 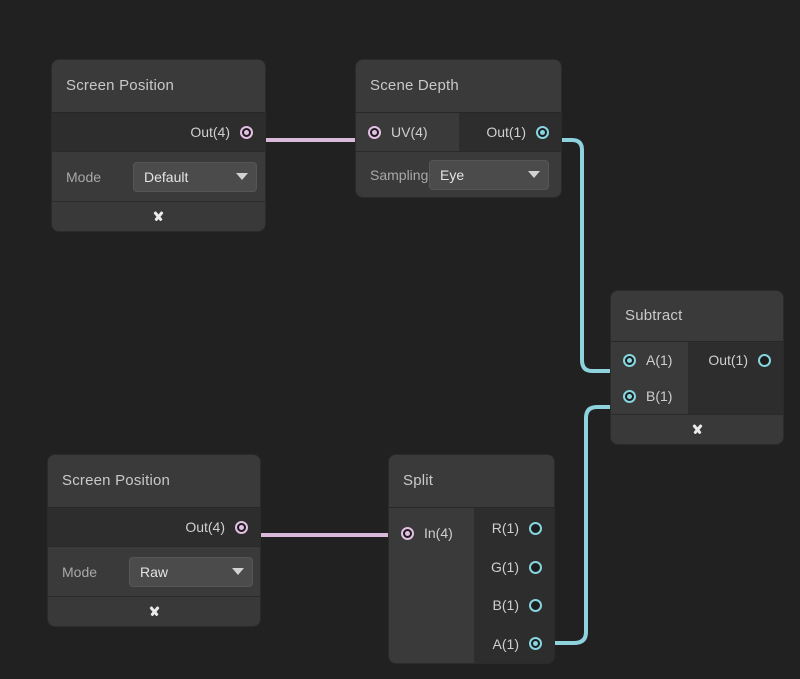 I want to click on node-ports: In(4) R(1) G(1) B(1) A(1), so click(x=471, y=585).